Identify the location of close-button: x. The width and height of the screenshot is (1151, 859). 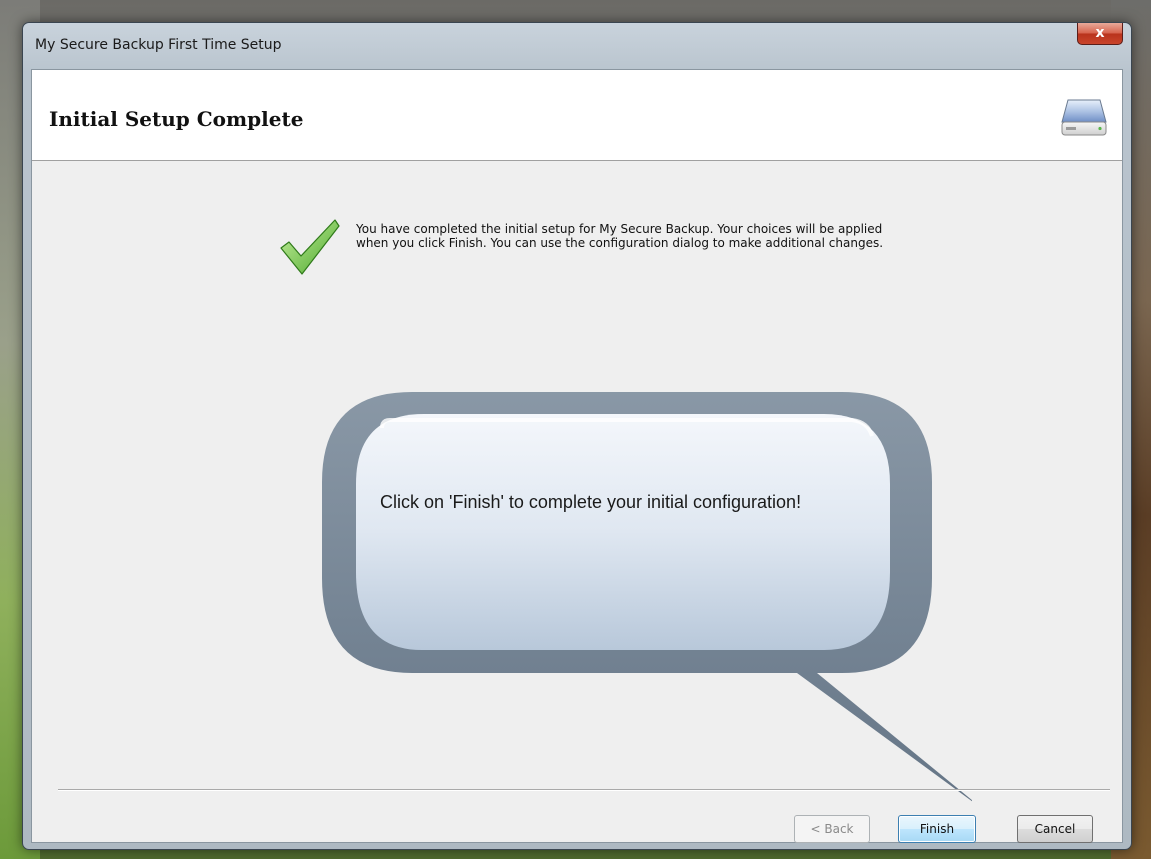
(1100, 34).